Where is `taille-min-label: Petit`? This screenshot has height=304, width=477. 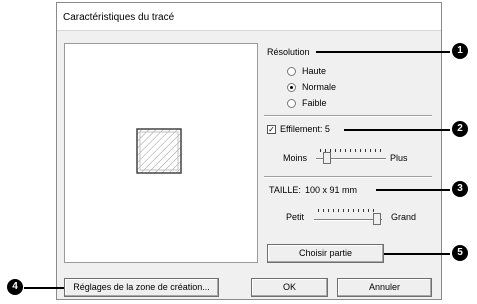
taille-min-label: Petit is located at coordinates (295, 217).